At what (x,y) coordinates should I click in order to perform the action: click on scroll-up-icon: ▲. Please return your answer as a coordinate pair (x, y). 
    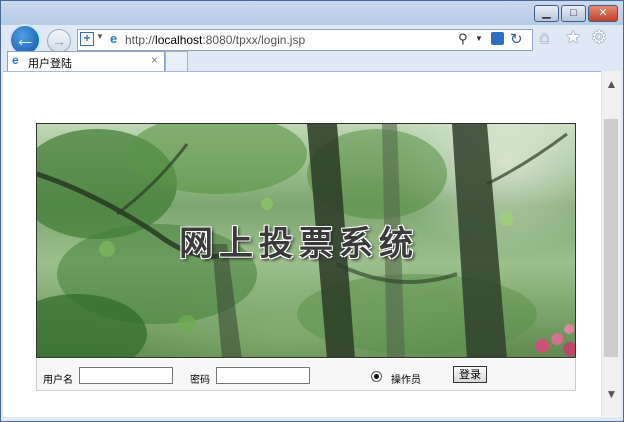
    Looking at the image, I should click on (611, 87).